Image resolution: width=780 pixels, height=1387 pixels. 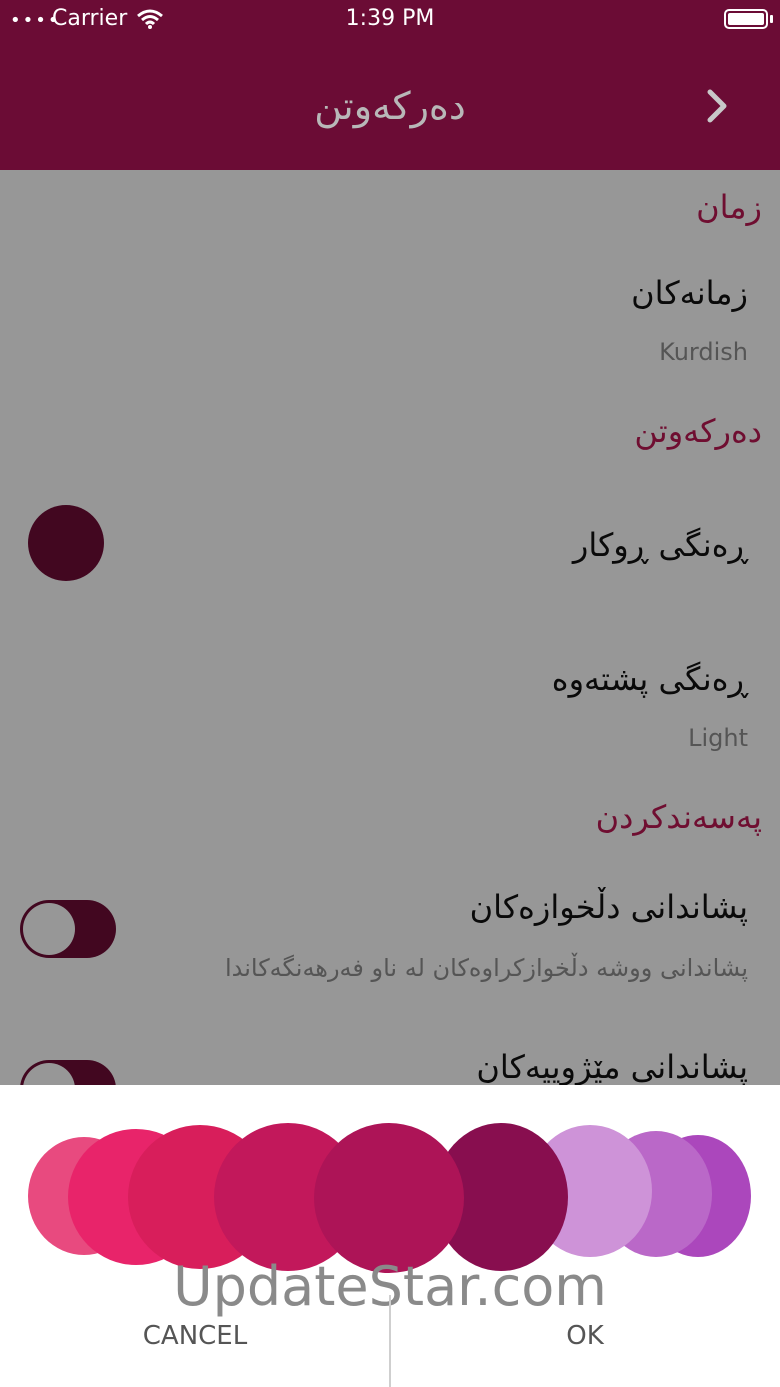 What do you see at coordinates (746, 19) in the screenshot?
I see `battery-icon` at bounding box center [746, 19].